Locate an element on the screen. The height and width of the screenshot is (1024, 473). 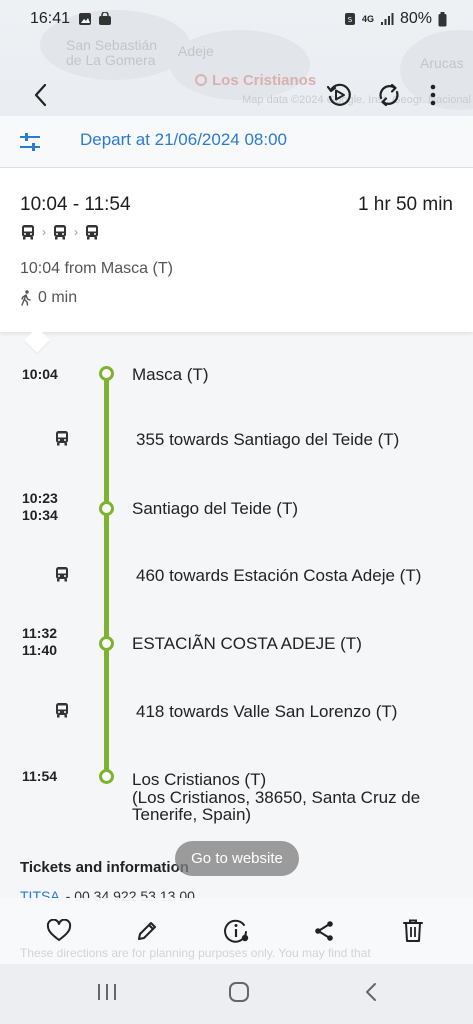
save-favorite-button is located at coordinates (59, 931).